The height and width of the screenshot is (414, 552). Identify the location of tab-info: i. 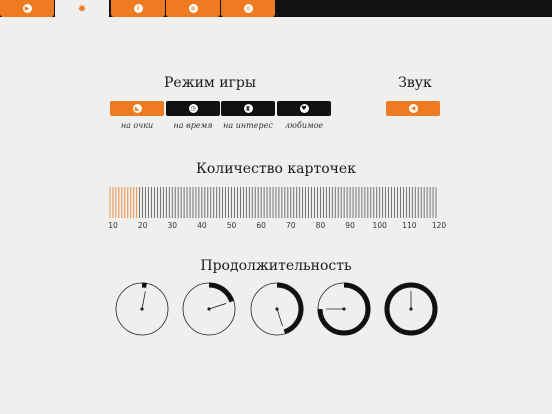
(138, 8).